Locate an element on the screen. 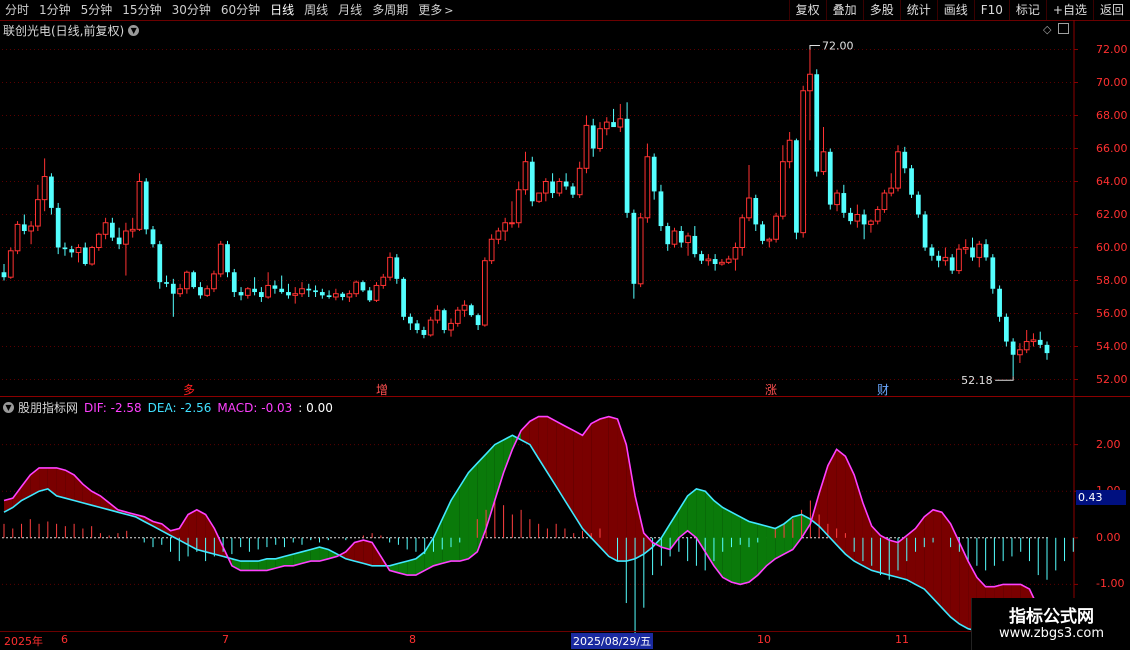 The height and width of the screenshot is (650, 1130). selected-date: 2025/08/29/五 is located at coordinates (612, 641).